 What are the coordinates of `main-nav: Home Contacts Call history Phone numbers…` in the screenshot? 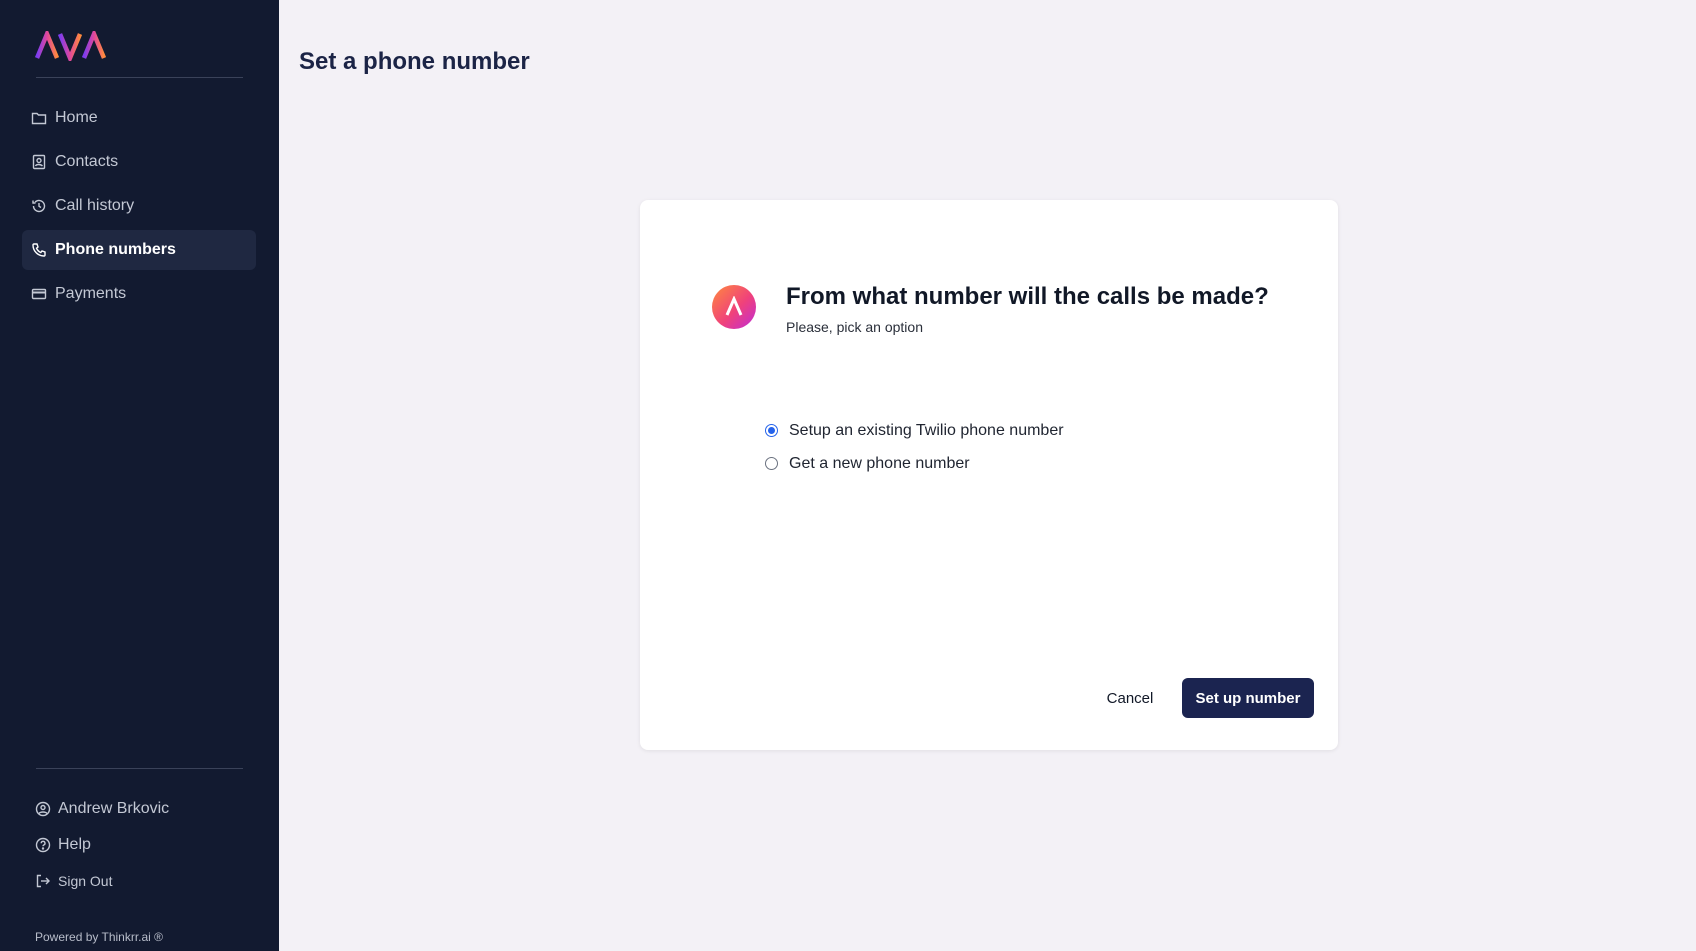 It's located at (139, 208).